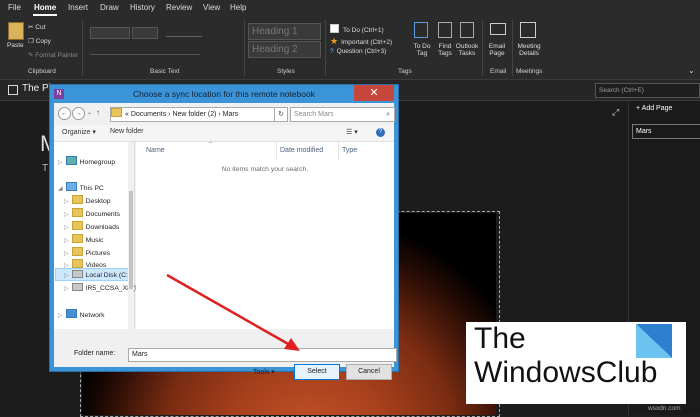  What do you see at coordinates (566, 372) in the screenshot?
I see `logo-text-windowsclub: WindowsClub` at bounding box center [566, 372].